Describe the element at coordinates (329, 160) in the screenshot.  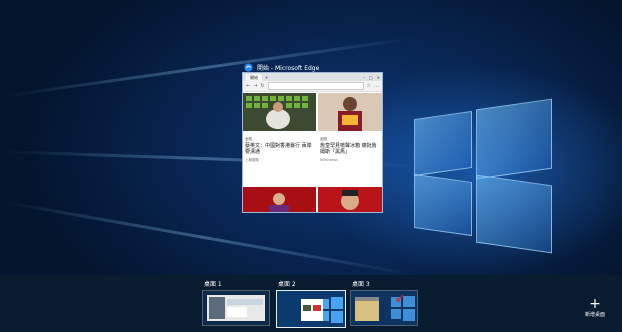
I see `news-source: NOWnews` at that location.